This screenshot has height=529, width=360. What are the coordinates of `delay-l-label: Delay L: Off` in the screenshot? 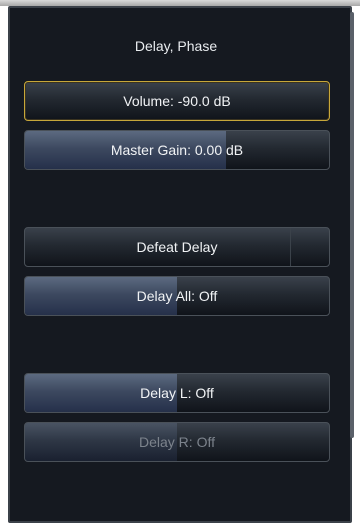 It's located at (177, 393).